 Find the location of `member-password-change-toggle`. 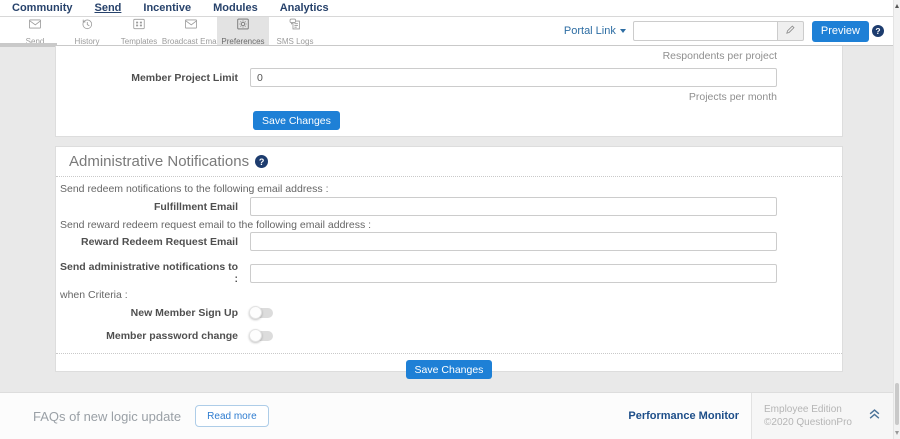

member-password-change-toggle is located at coordinates (261, 335).